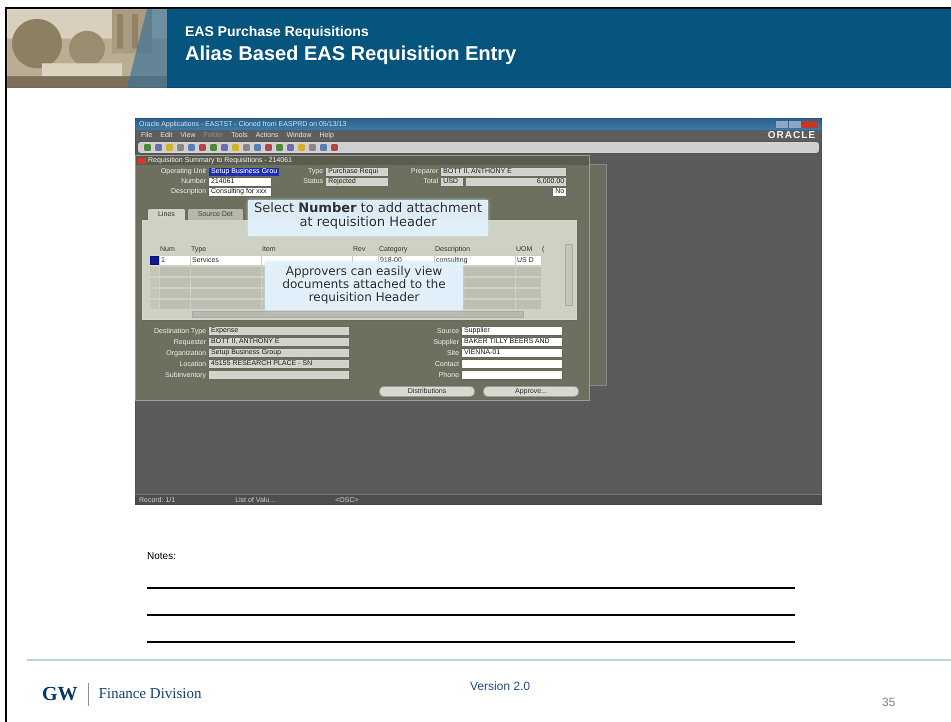 The height and width of the screenshot is (722, 951). What do you see at coordinates (889, 702) in the screenshot?
I see `page-number: 35` at bounding box center [889, 702].